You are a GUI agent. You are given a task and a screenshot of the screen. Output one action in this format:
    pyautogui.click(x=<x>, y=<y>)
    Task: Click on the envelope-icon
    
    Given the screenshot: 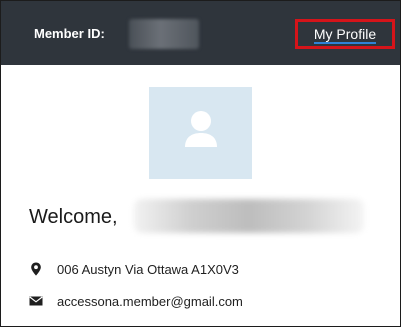 What is the action you would take?
    pyautogui.click(x=36, y=301)
    